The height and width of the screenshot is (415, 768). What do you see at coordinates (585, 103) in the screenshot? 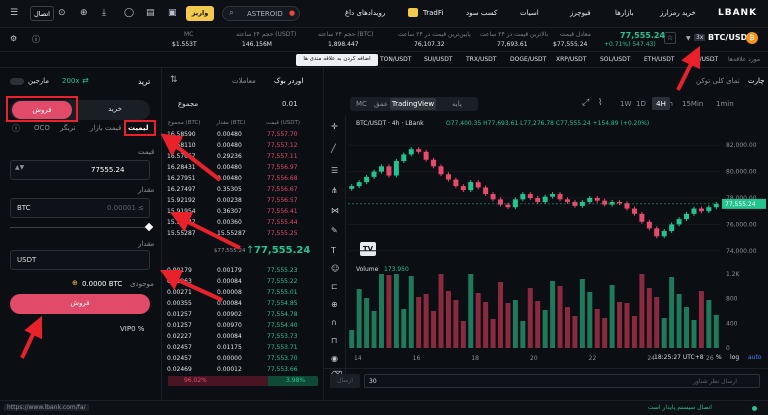
I see `fullscreen-icon: ⤢` at bounding box center [585, 103].